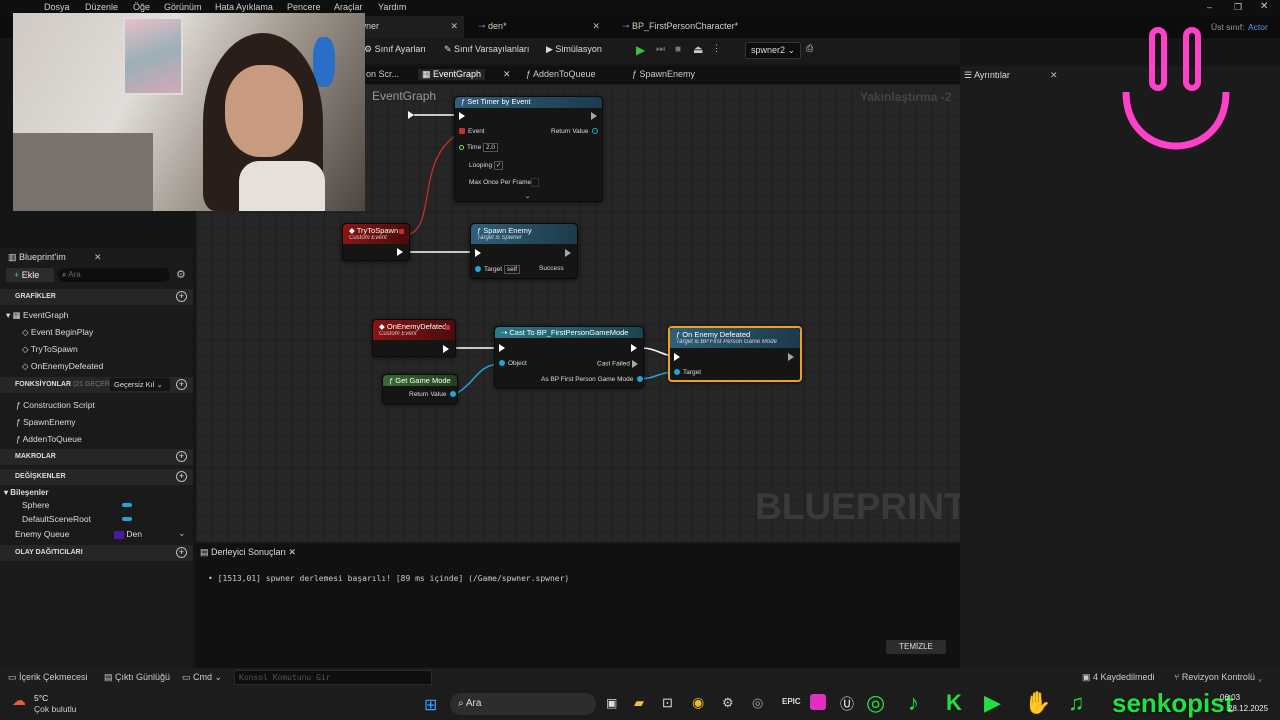 The height and width of the screenshot is (720, 1280). I want to click on tab-addentoqueue: ƒ AddenToQueue, so click(561, 74).